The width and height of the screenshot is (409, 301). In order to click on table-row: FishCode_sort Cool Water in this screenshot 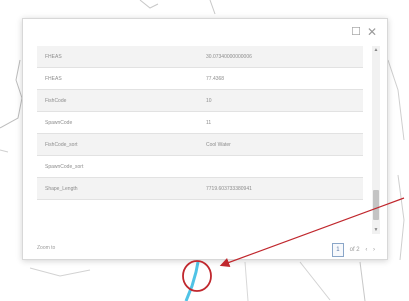, I will do `click(200, 144)`.